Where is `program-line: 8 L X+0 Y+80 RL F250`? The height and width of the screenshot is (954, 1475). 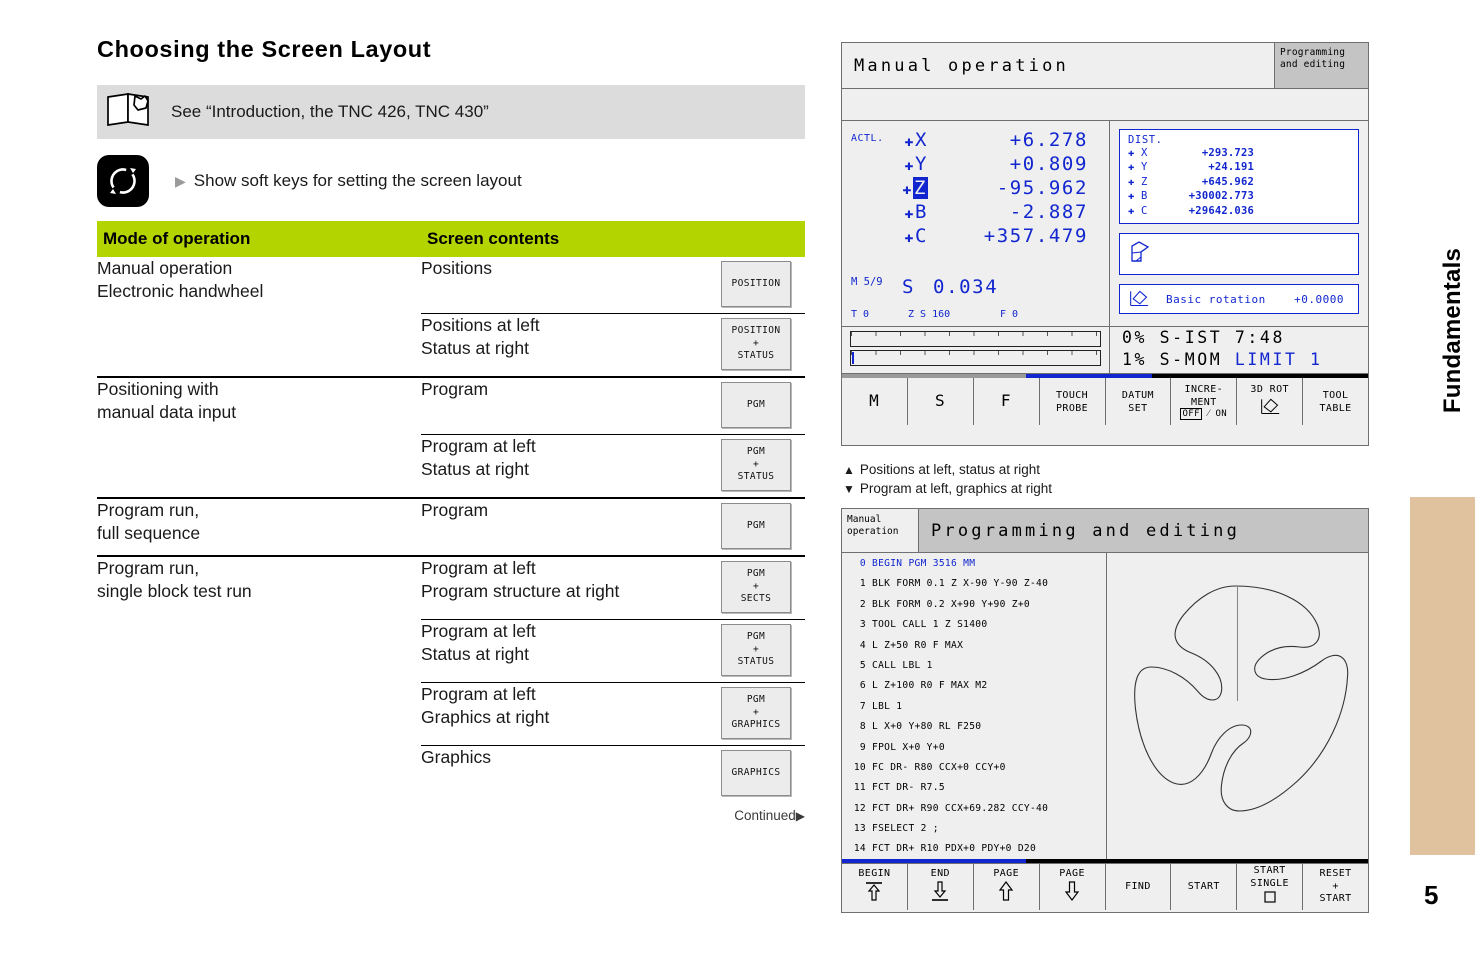
program-line: 8 L X+0 Y+80 RL F250 is located at coordinates (977, 732).